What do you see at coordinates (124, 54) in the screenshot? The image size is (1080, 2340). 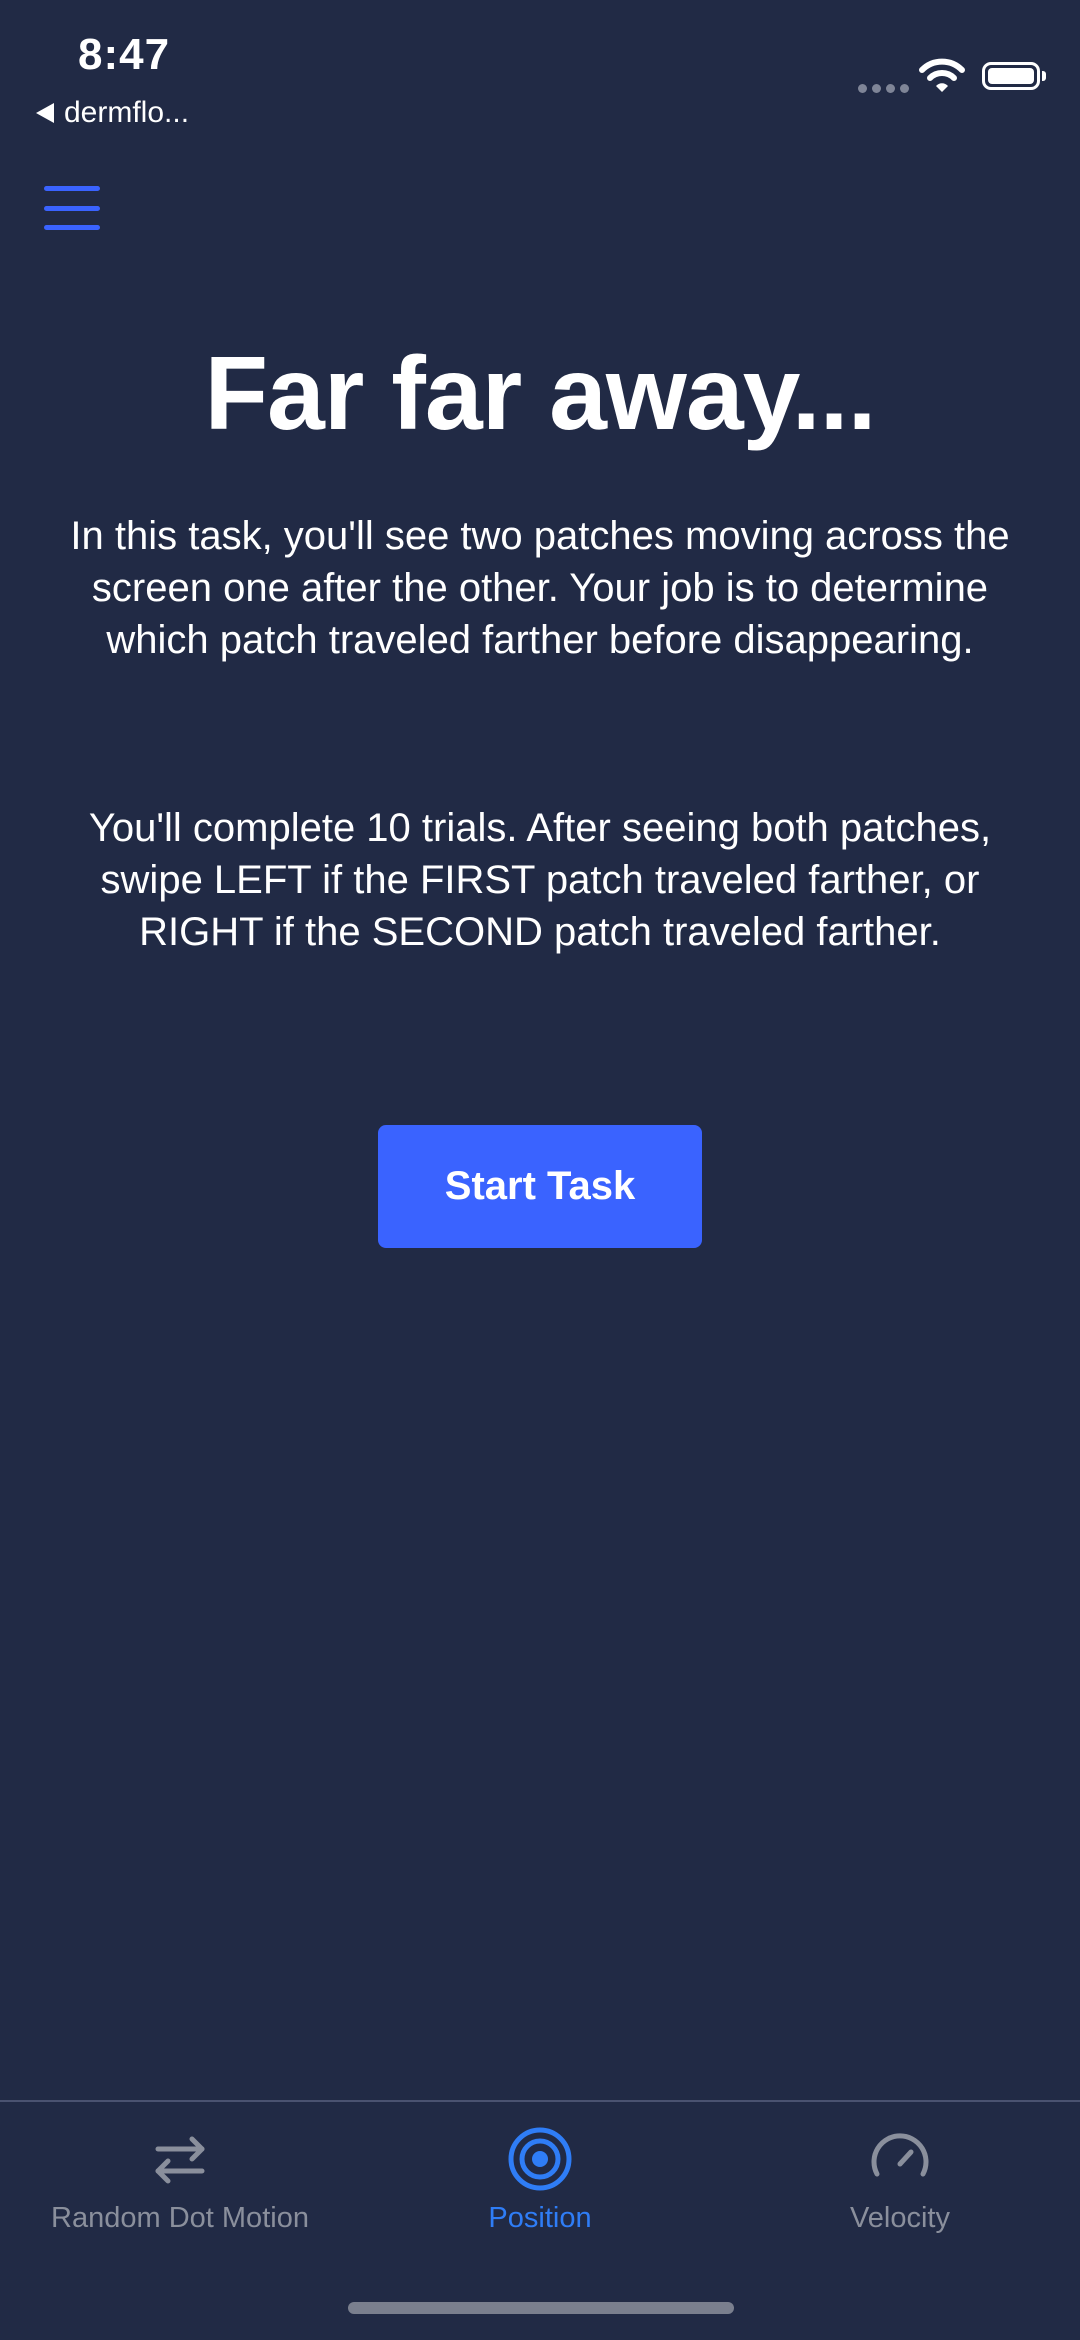 I see `status-time: 8:47` at bounding box center [124, 54].